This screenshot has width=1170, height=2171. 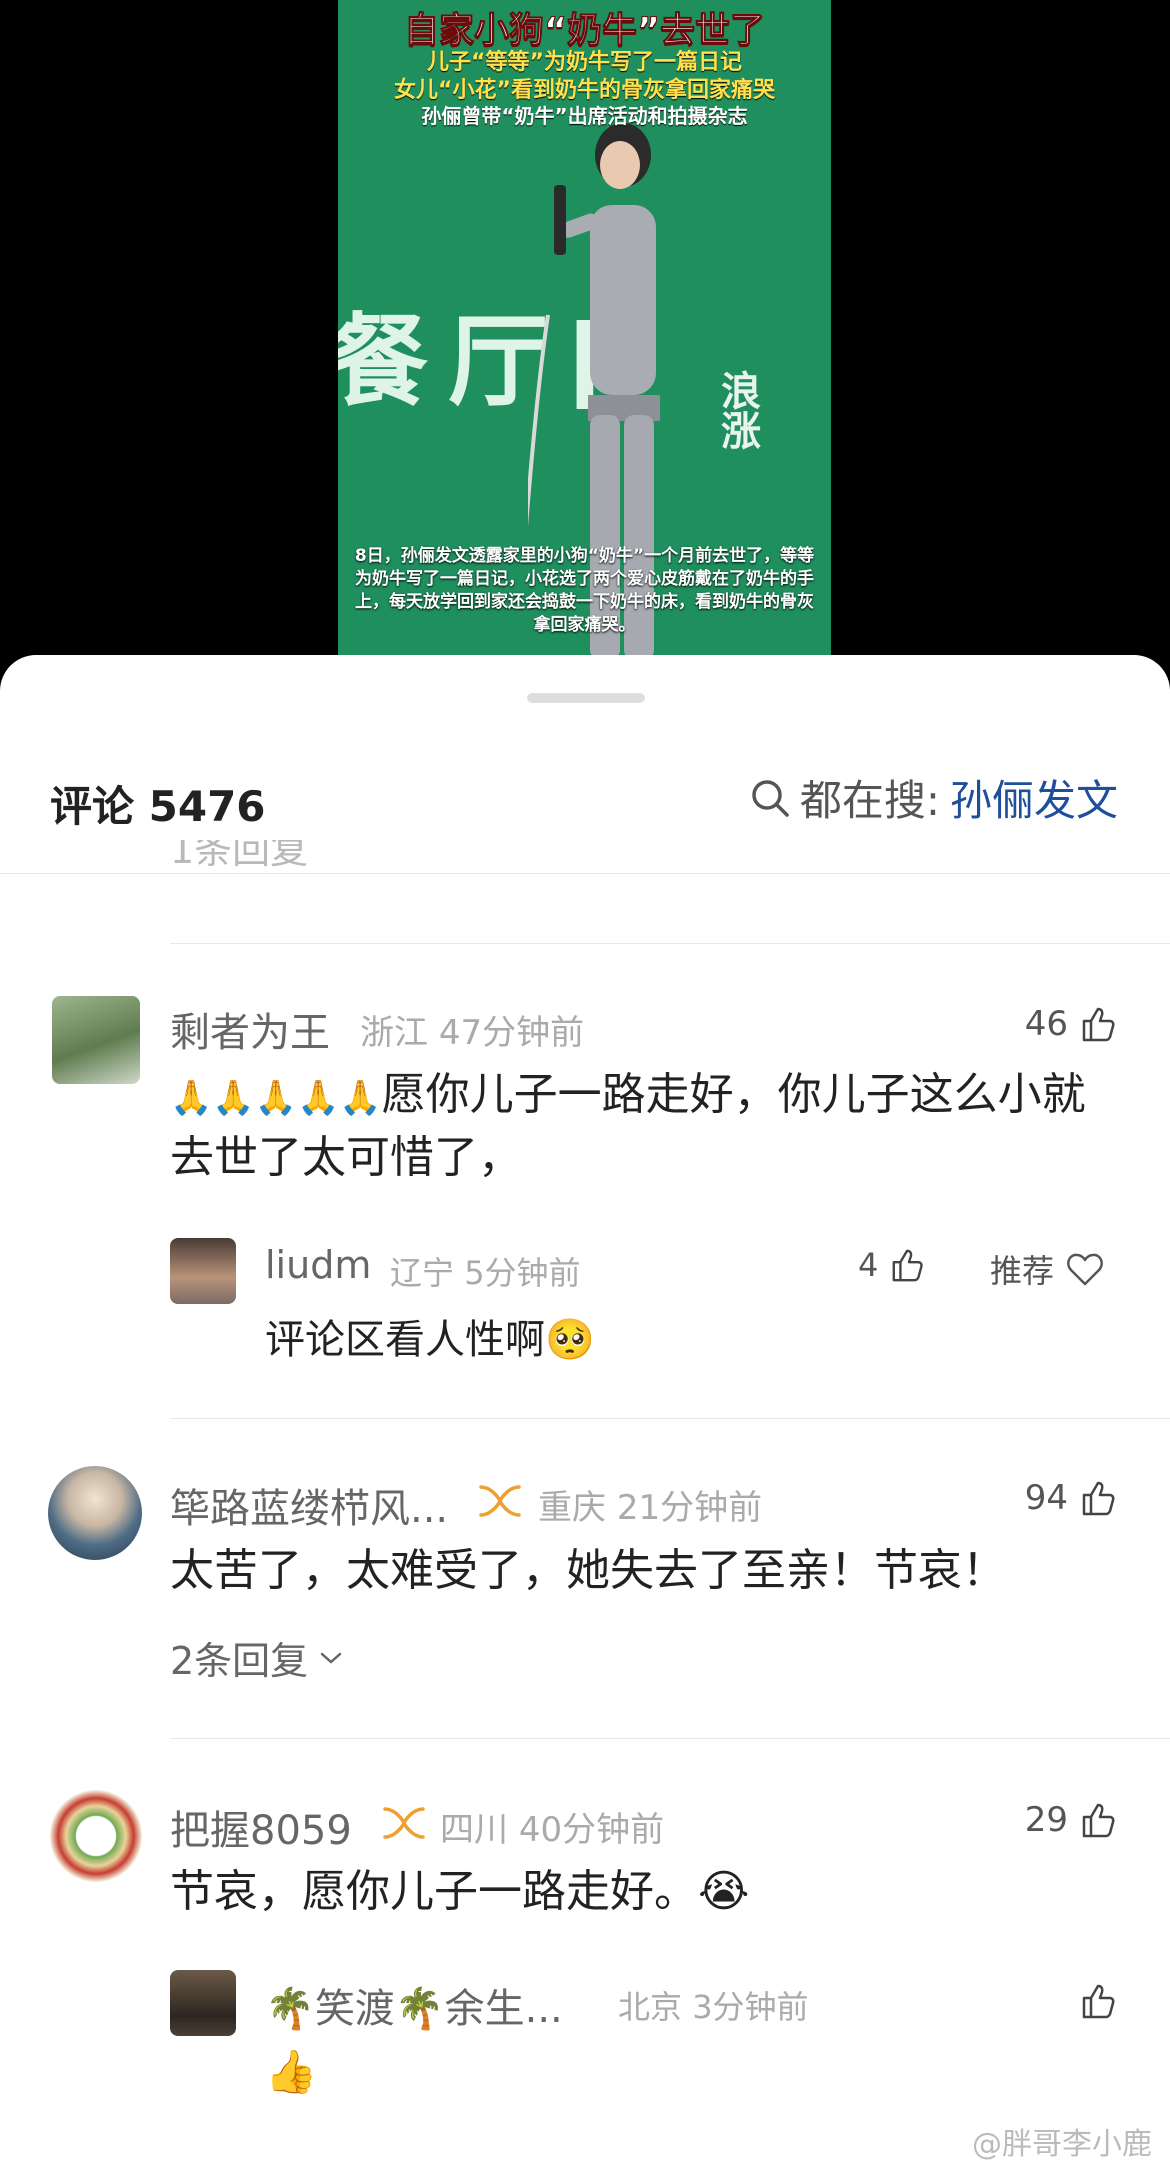 I want to click on reply-body: 评论区看人性啊, so click(x=405, y=1340).